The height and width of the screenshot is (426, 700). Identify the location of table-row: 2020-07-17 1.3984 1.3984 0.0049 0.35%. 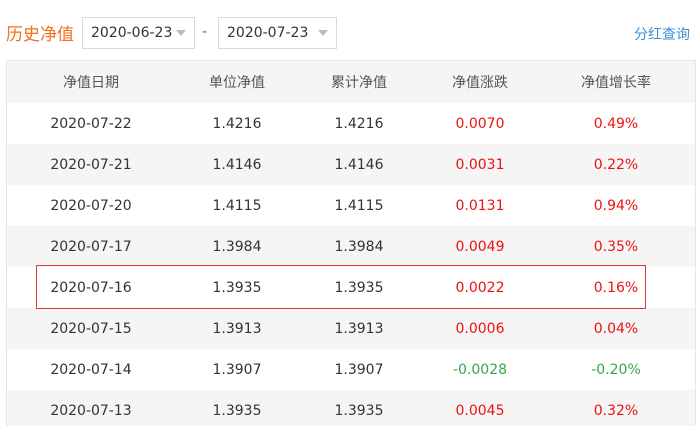
(351, 246).